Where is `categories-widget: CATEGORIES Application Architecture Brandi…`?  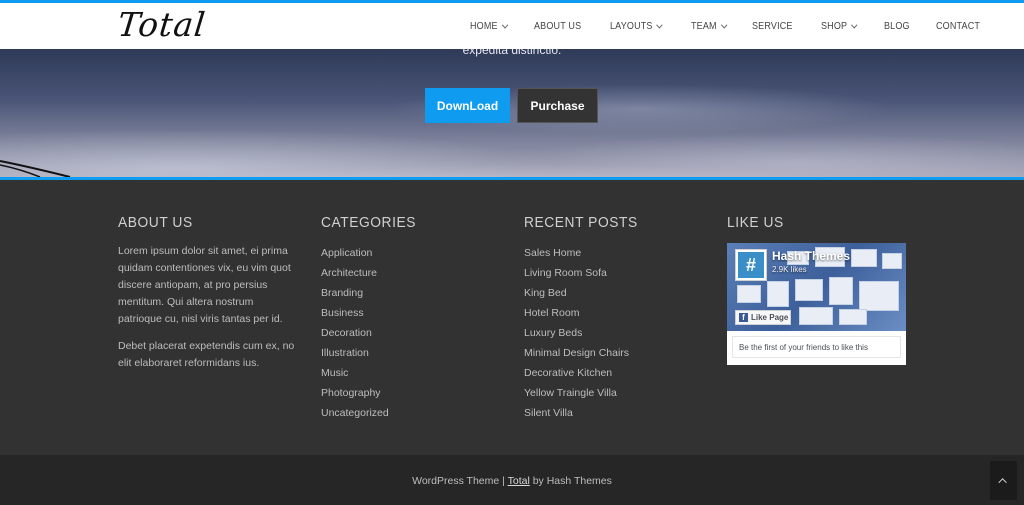 categories-widget: CATEGORIES Application Architecture Brandi… is located at coordinates (411, 318).